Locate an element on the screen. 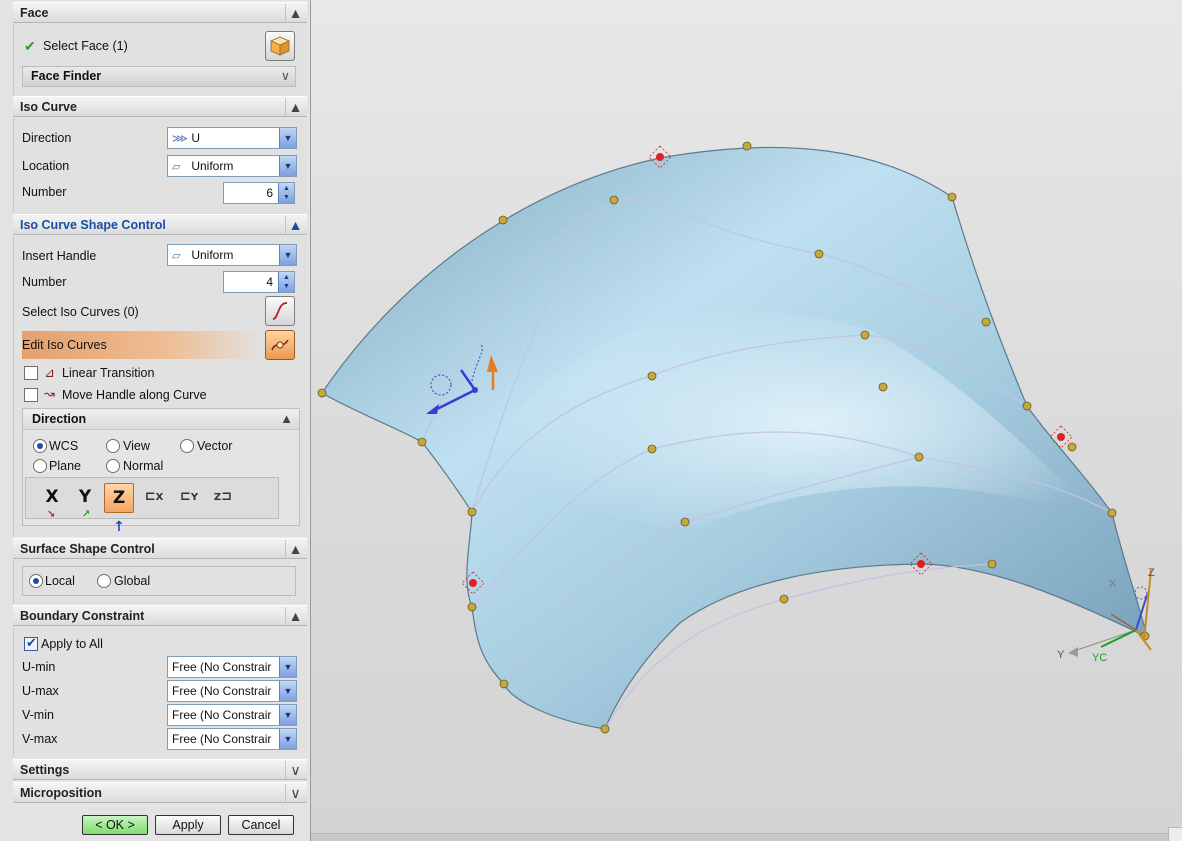 The image size is (1182, 841). section-settings-title: Settings is located at coordinates (45, 770).